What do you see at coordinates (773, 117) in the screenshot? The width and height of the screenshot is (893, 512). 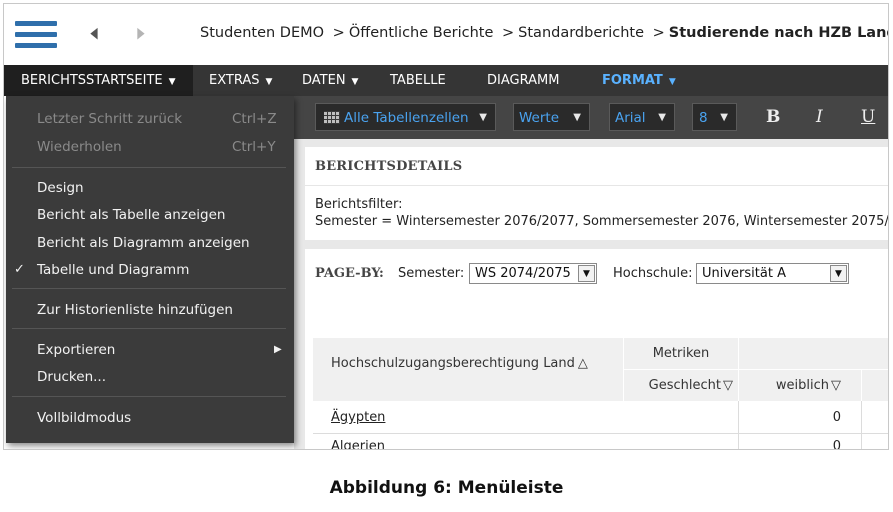 I see `bold-button: B` at bounding box center [773, 117].